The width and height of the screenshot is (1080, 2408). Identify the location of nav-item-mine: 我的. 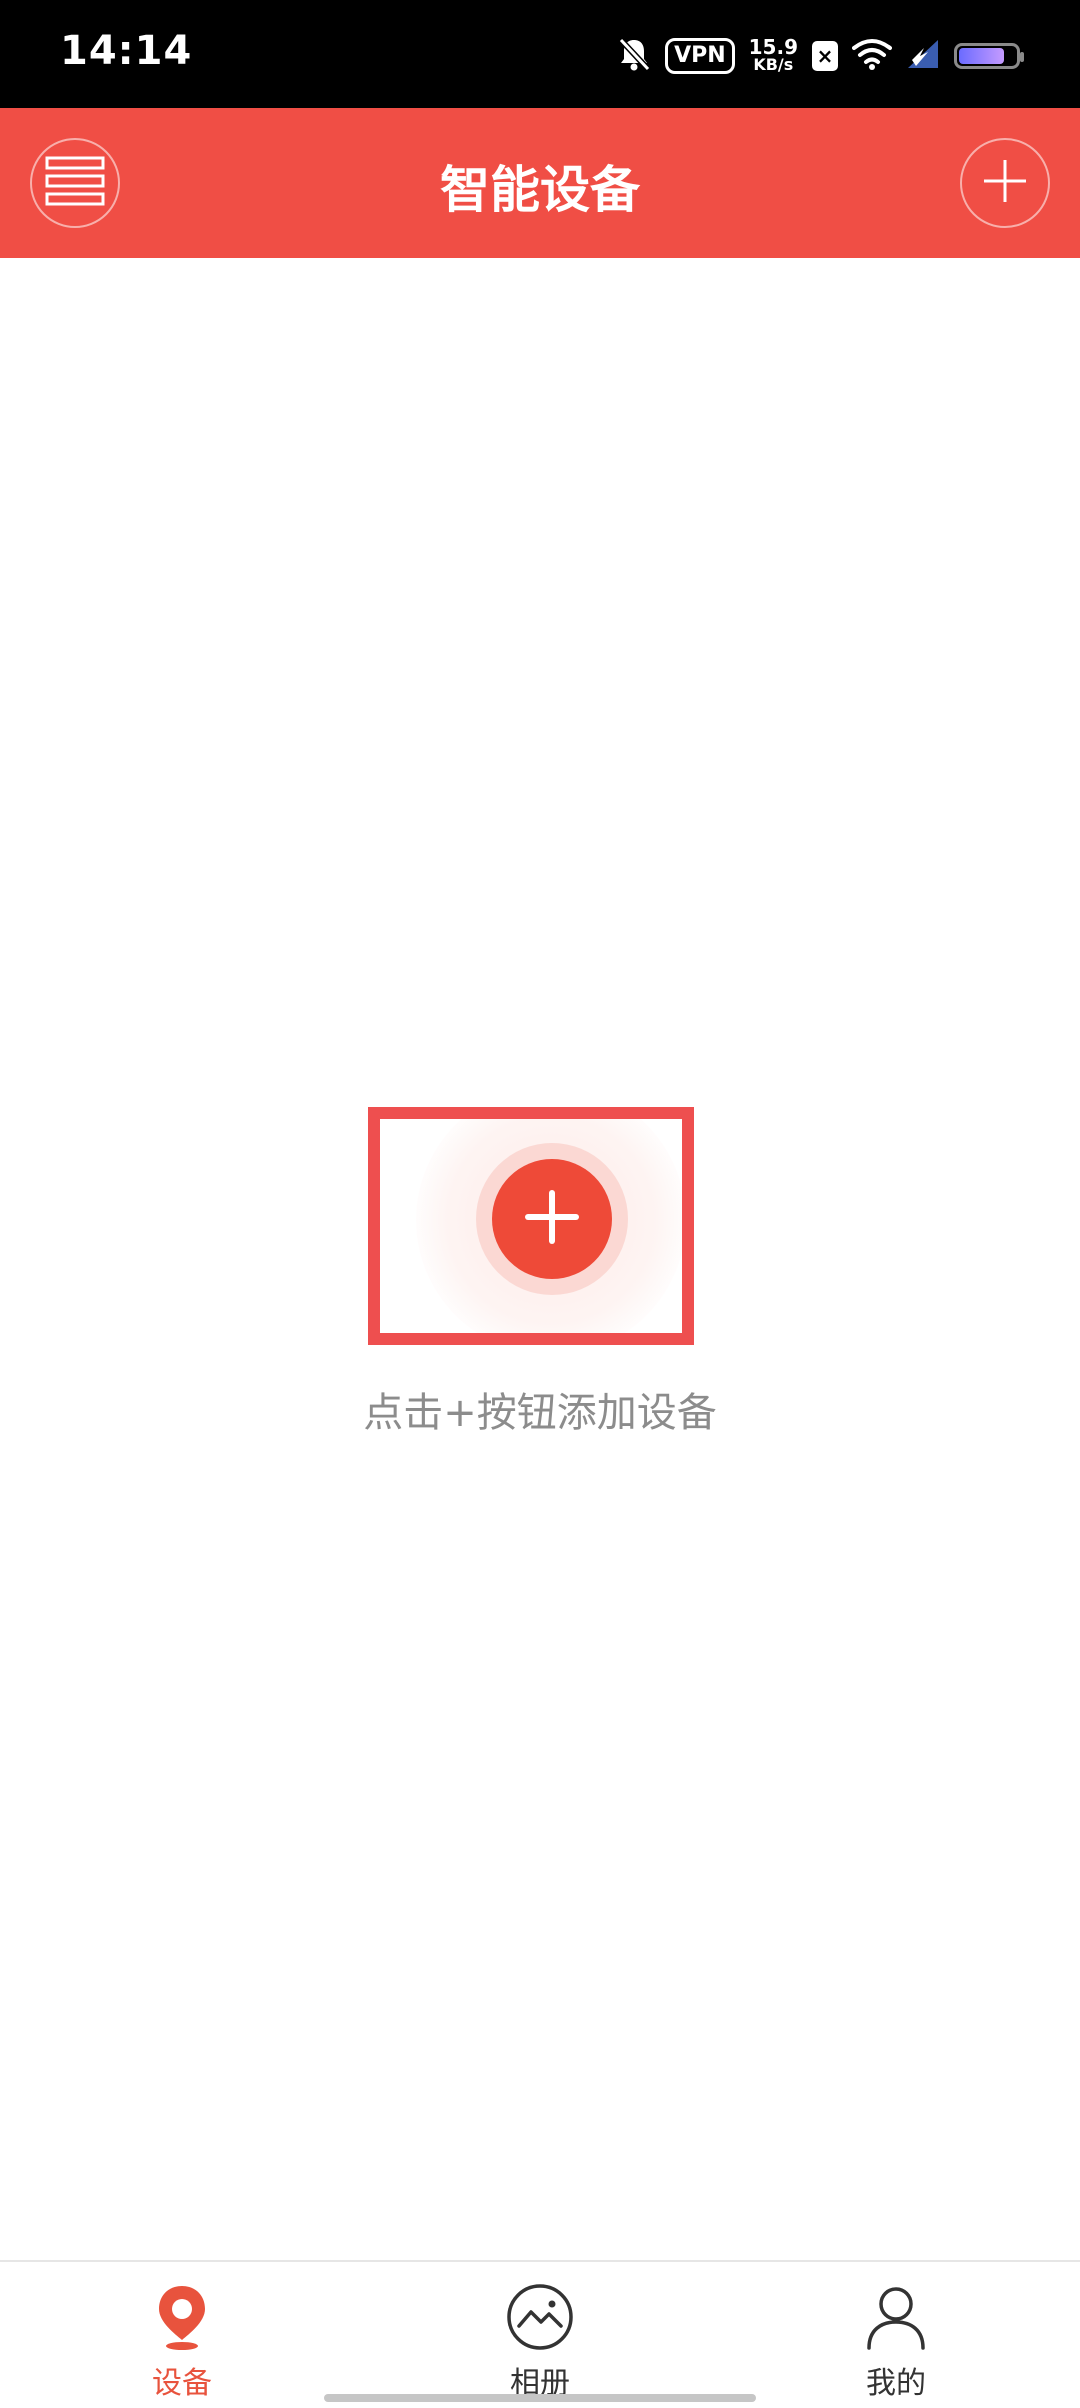
(896, 2342).